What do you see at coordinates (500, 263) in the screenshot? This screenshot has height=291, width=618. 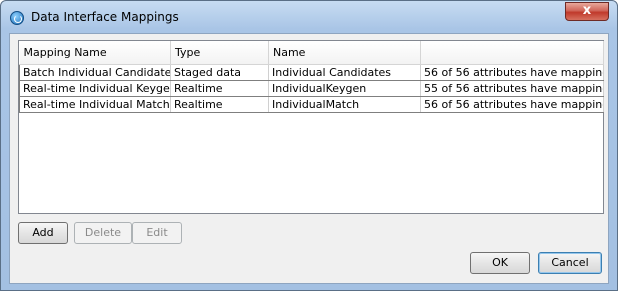 I see `ok-button: OK` at bounding box center [500, 263].